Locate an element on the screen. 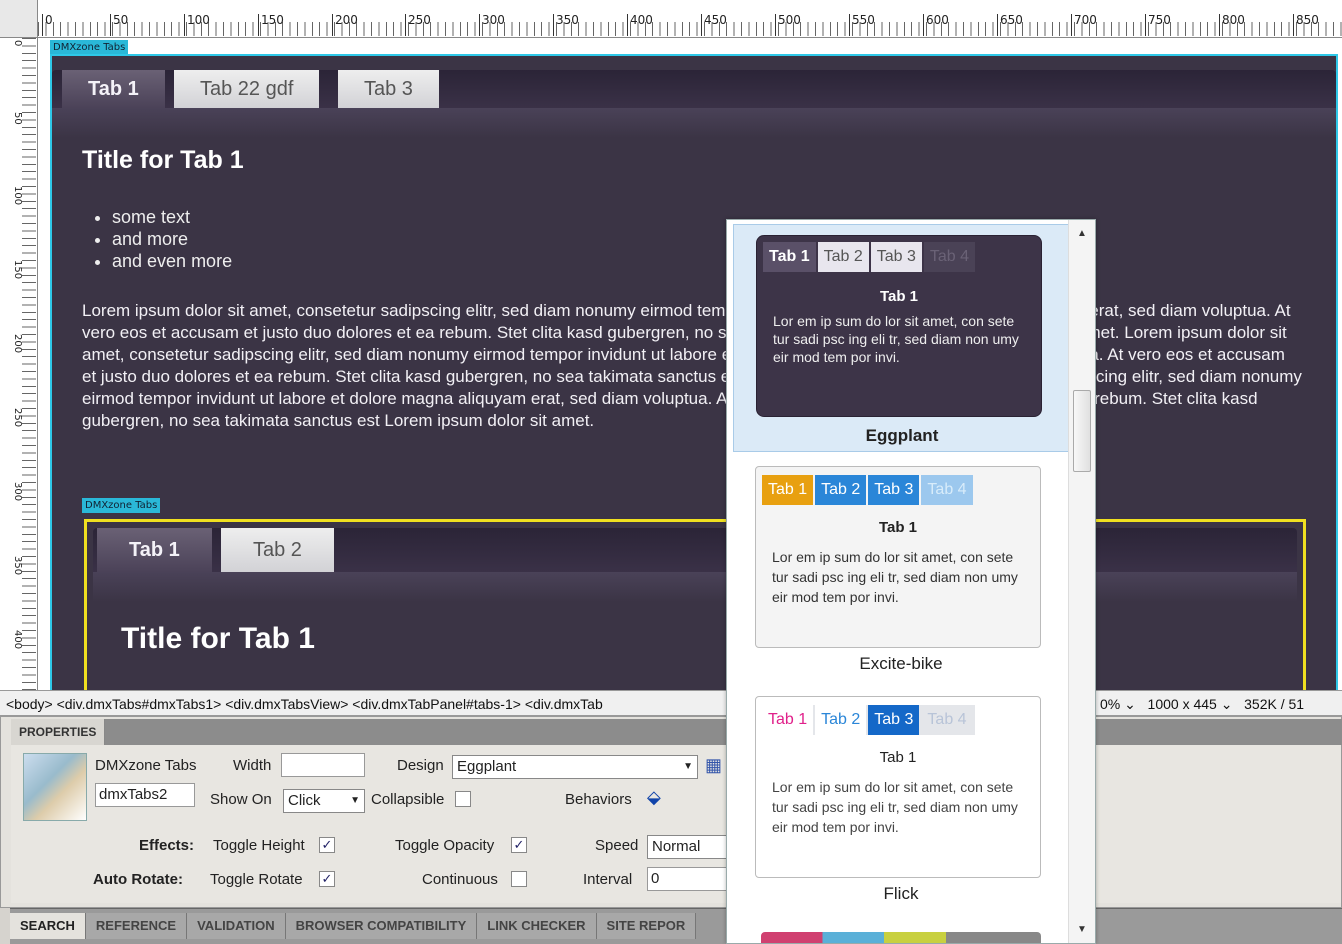  component-thumbnail is located at coordinates (55, 787).